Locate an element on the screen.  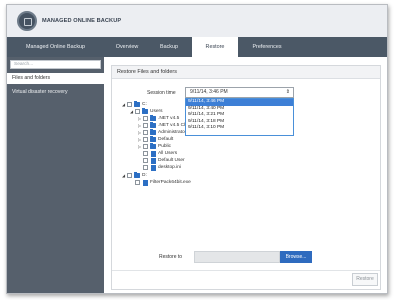
tree-label: All Users is located at coordinates (168, 153).